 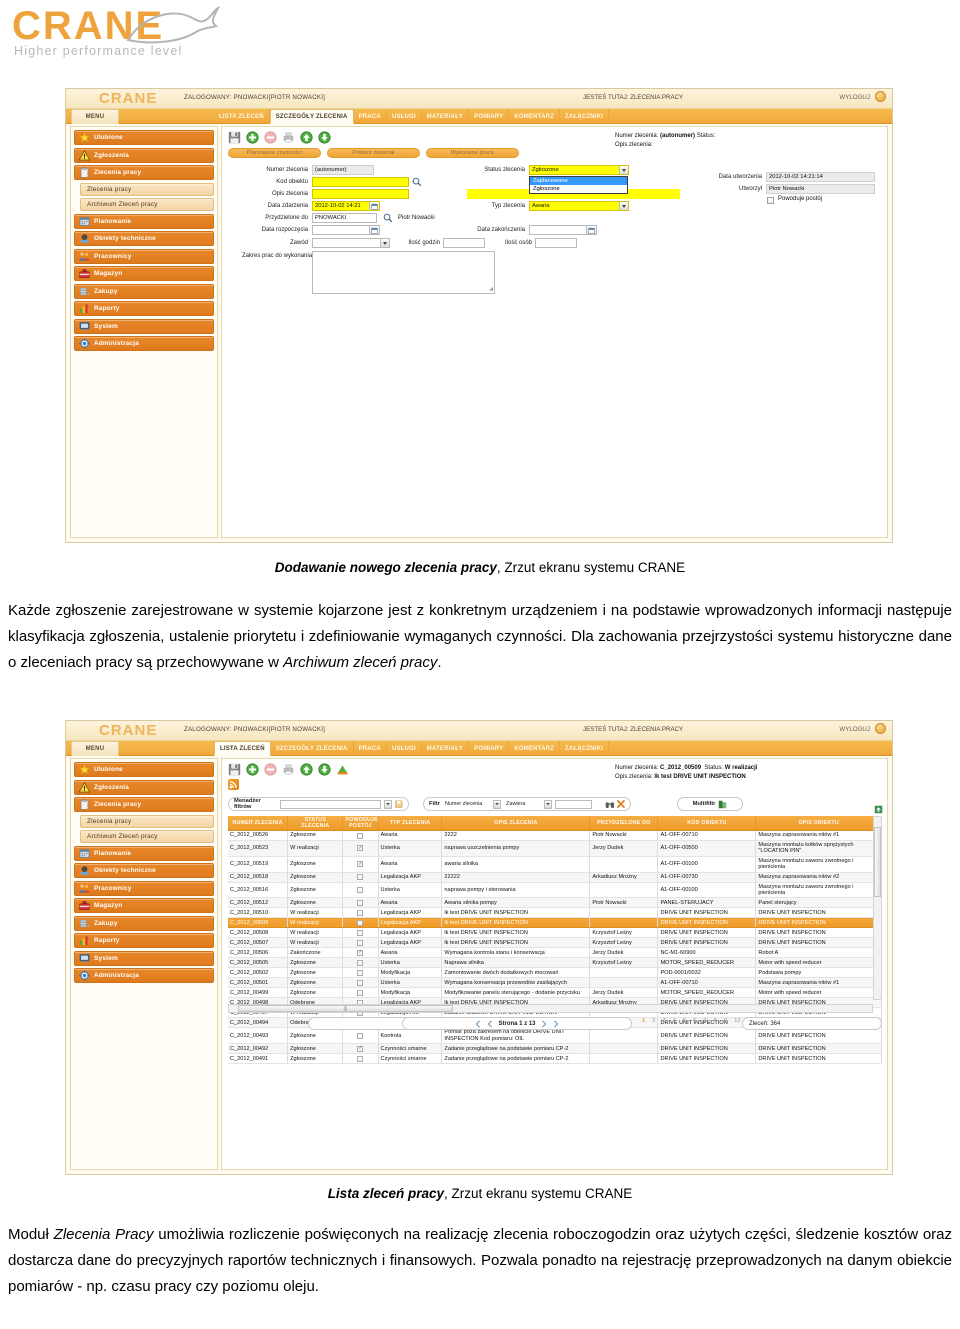 What do you see at coordinates (818, 823) in the screenshot?
I see `column-header-7: OPIS OBIEKTU` at bounding box center [818, 823].